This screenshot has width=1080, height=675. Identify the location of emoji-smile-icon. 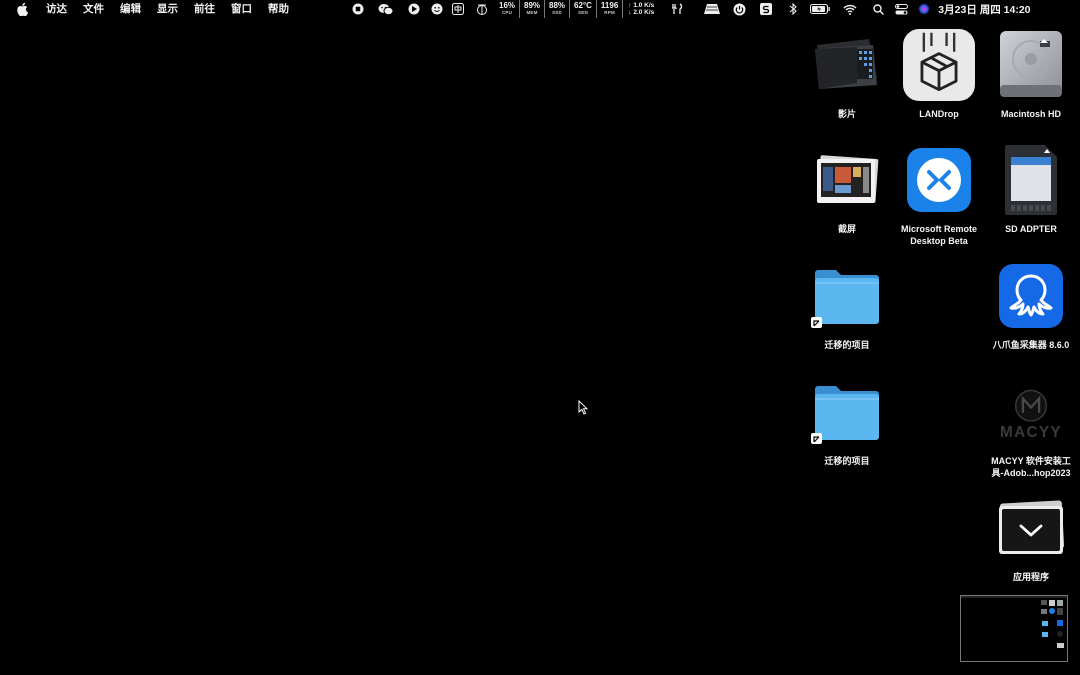
(437, 9).